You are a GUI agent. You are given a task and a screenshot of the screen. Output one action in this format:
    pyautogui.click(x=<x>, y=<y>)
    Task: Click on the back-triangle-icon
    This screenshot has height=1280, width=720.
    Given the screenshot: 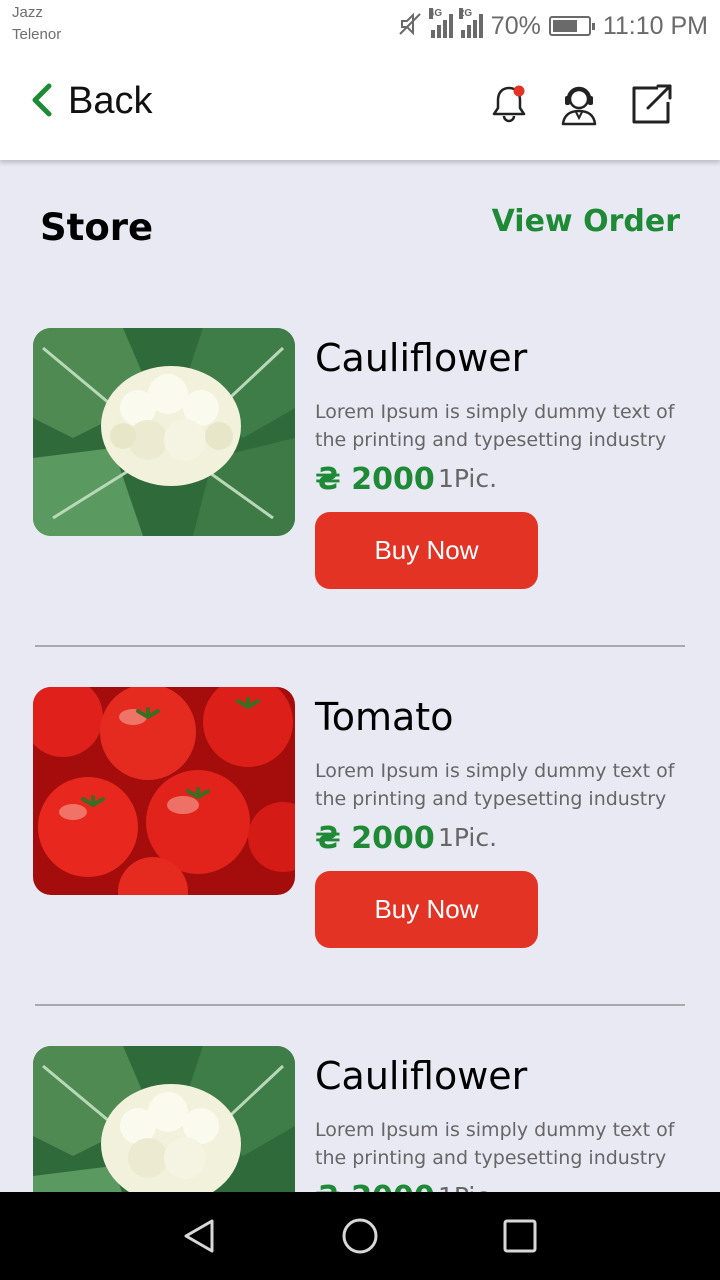 What is the action you would take?
    pyautogui.click(x=200, y=1236)
    